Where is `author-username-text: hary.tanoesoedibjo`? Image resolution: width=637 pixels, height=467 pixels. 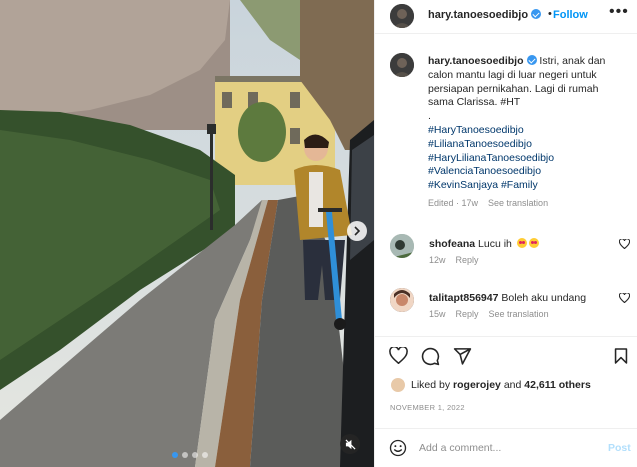
author-username-text: hary.tanoesoedibjo is located at coordinates (478, 15).